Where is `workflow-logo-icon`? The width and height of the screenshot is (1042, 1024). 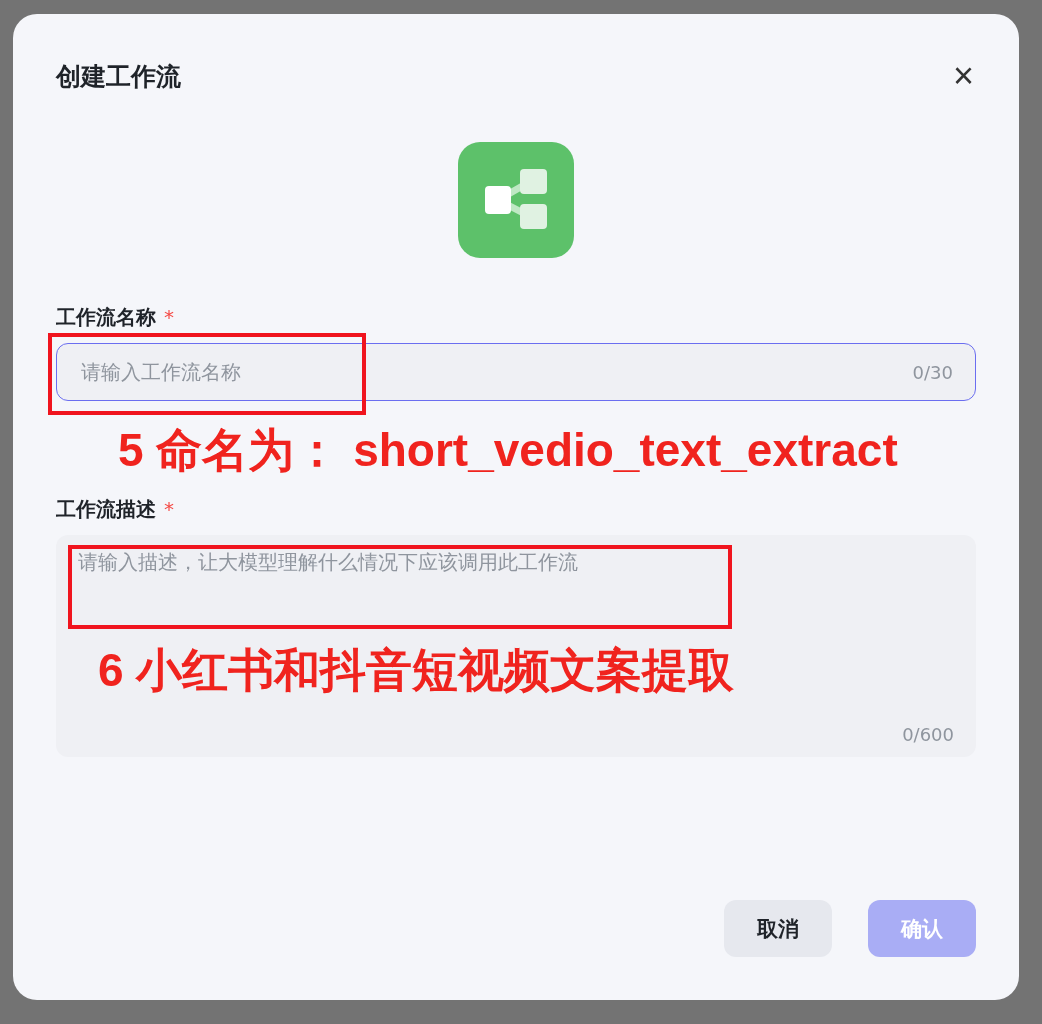 workflow-logo-icon is located at coordinates (516, 200).